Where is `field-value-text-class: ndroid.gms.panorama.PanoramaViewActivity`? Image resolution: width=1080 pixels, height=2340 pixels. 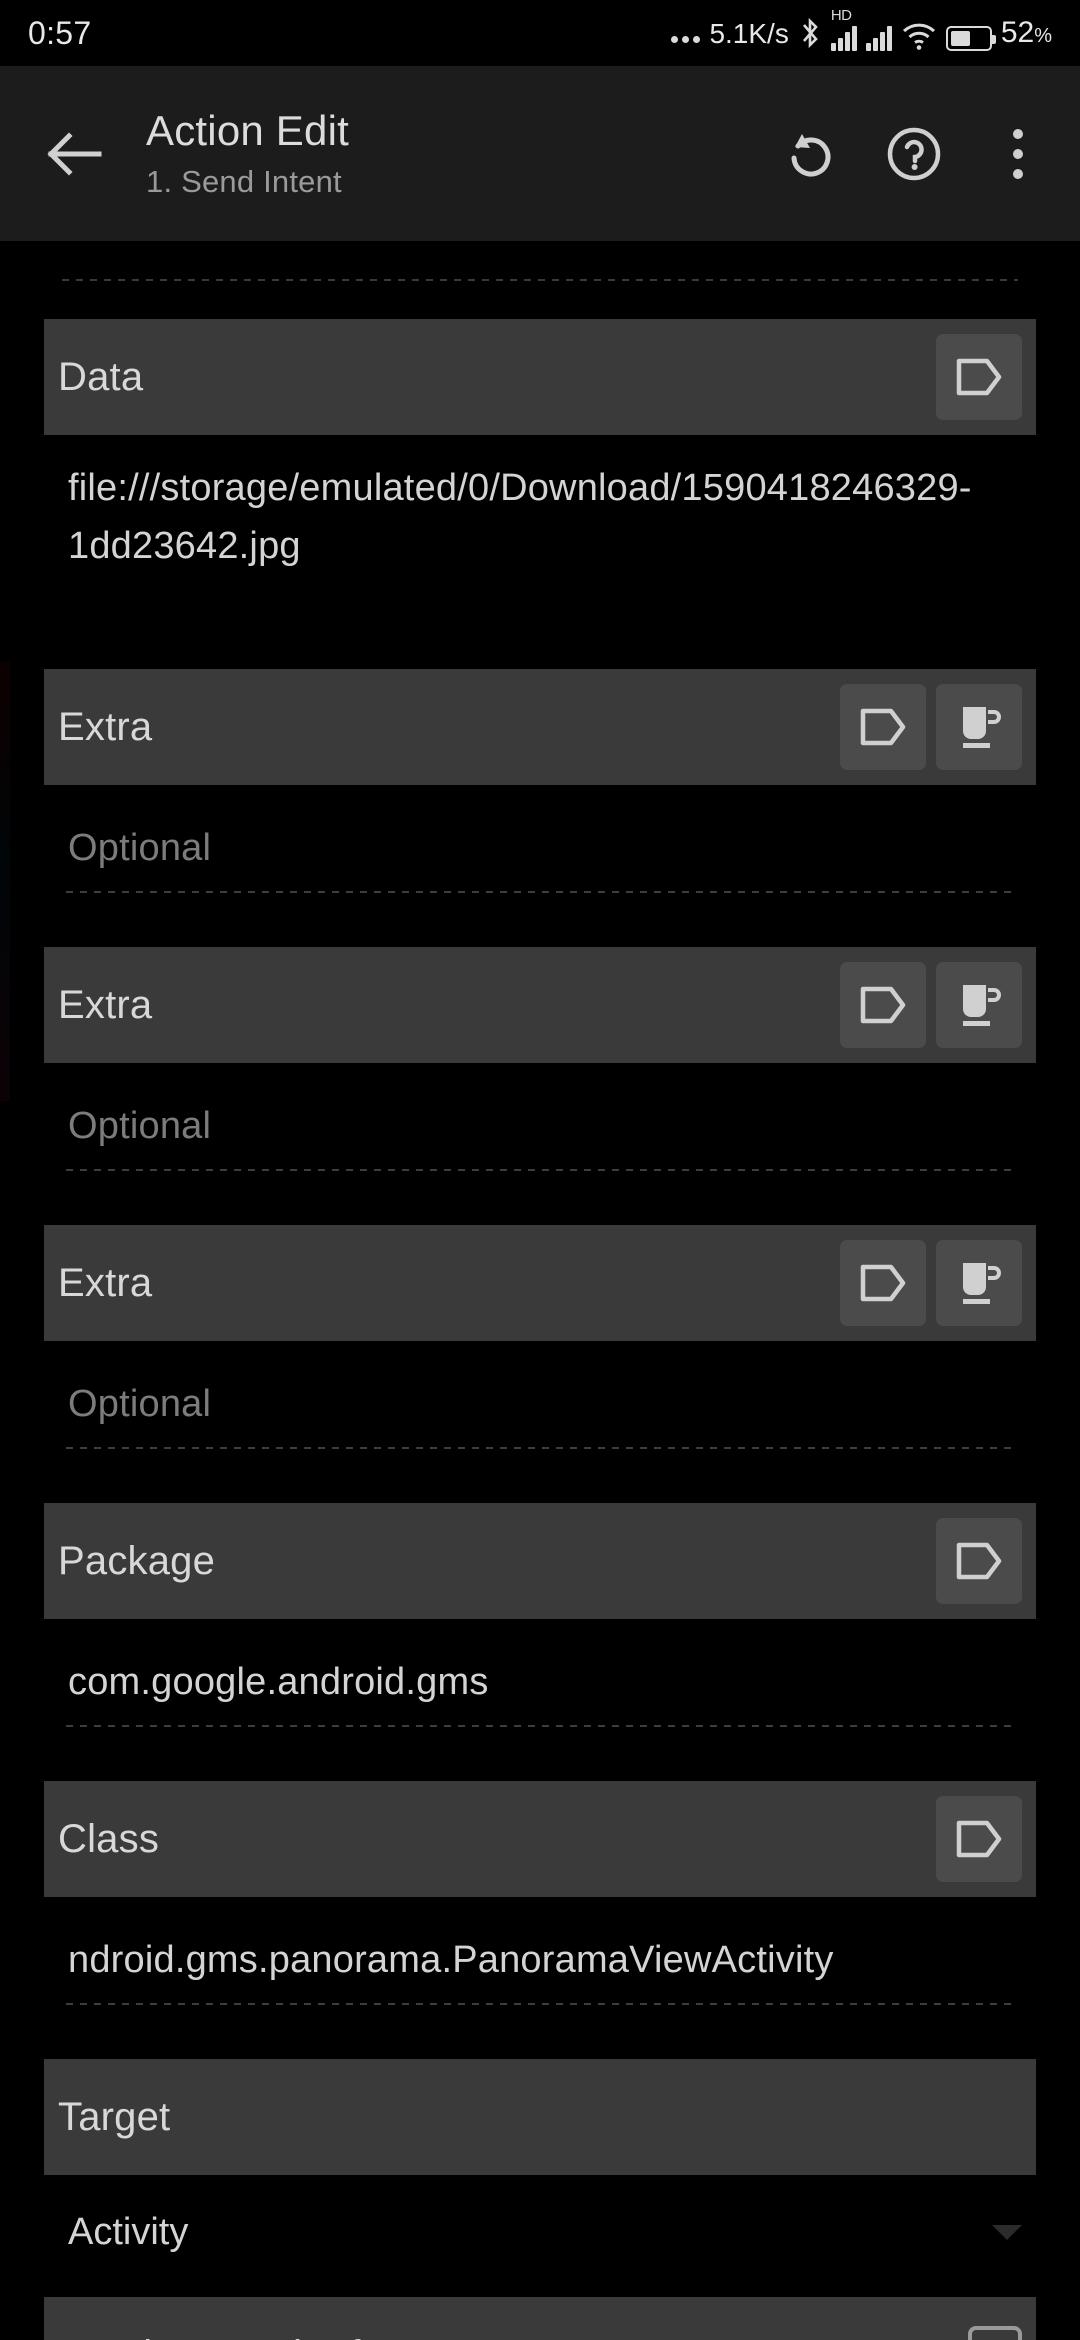 field-value-text-class: ndroid.gms.panorama.PanoramaViewActivity is located at coordinates (451, 1960).